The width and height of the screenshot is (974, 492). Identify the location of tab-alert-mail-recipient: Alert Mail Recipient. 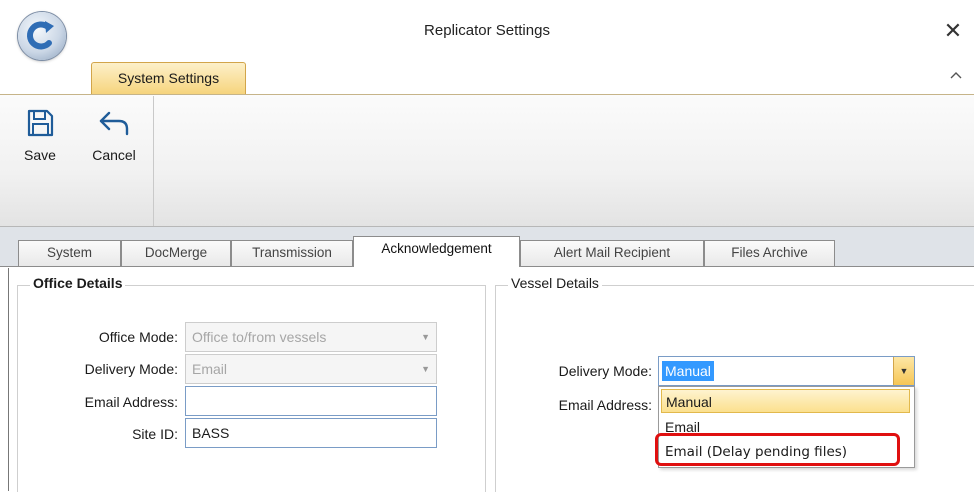
(612, 253).